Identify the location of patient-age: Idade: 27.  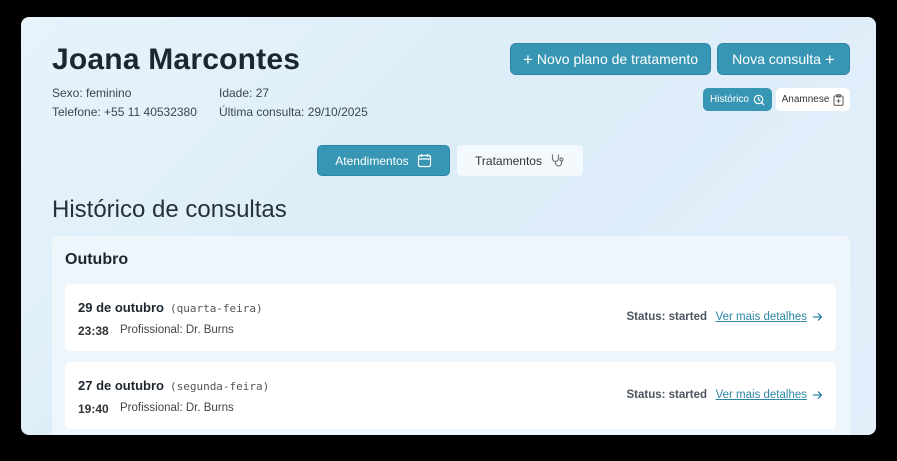
(244, 93).